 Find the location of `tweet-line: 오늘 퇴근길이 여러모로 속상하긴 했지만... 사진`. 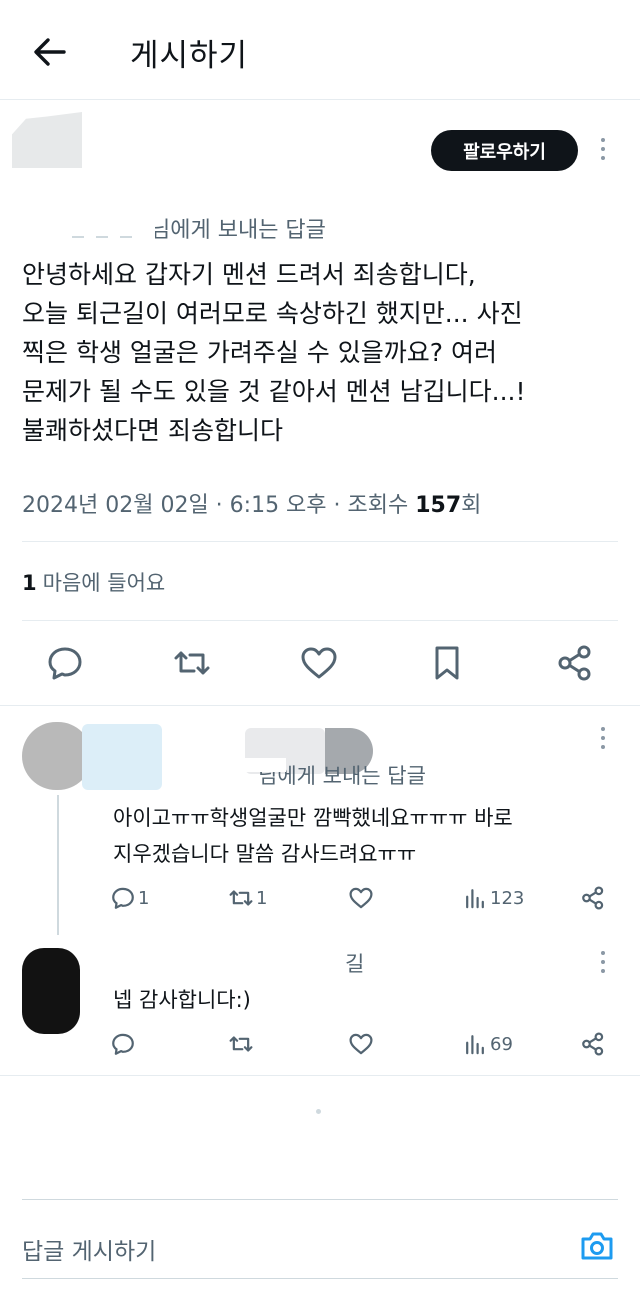

tweet-line: 오늘 퇴근길이 여러모로 속상하긴 했지만... 사진 is located at coordinates (272, 313).